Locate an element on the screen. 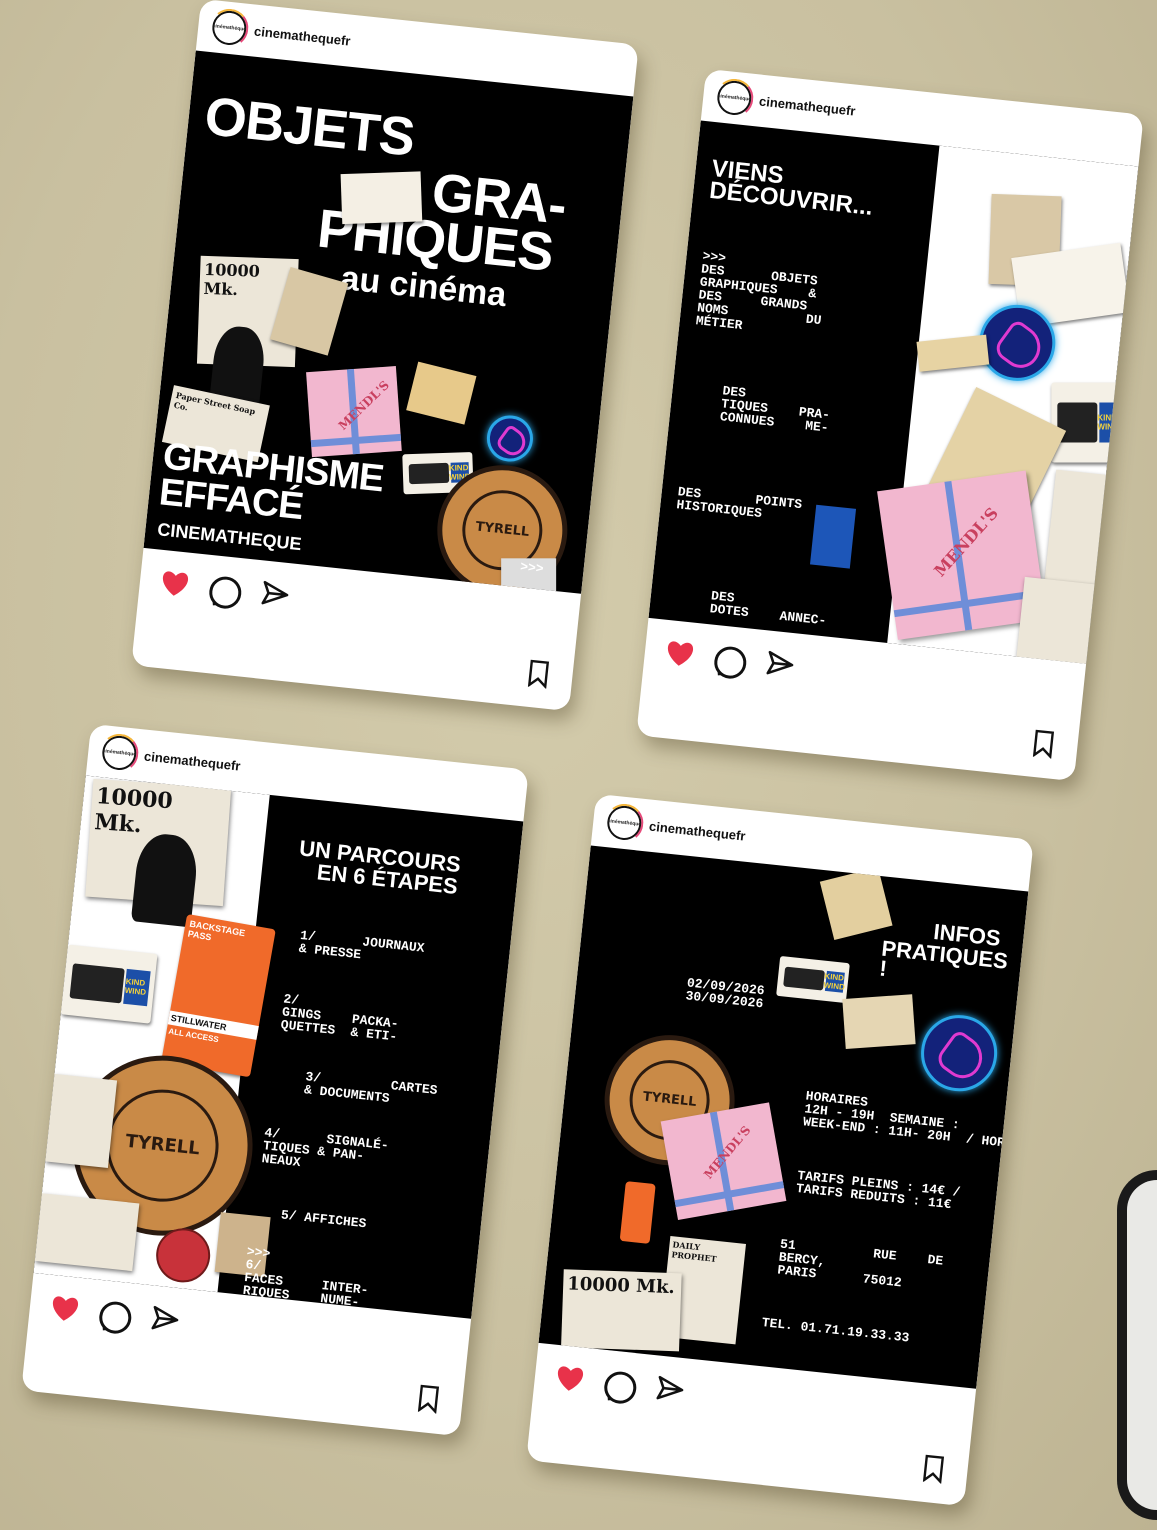  list-pratiques-meconnues: DES TIQUES PRA- CONNUES ME- is located at coordinates (775, 409).